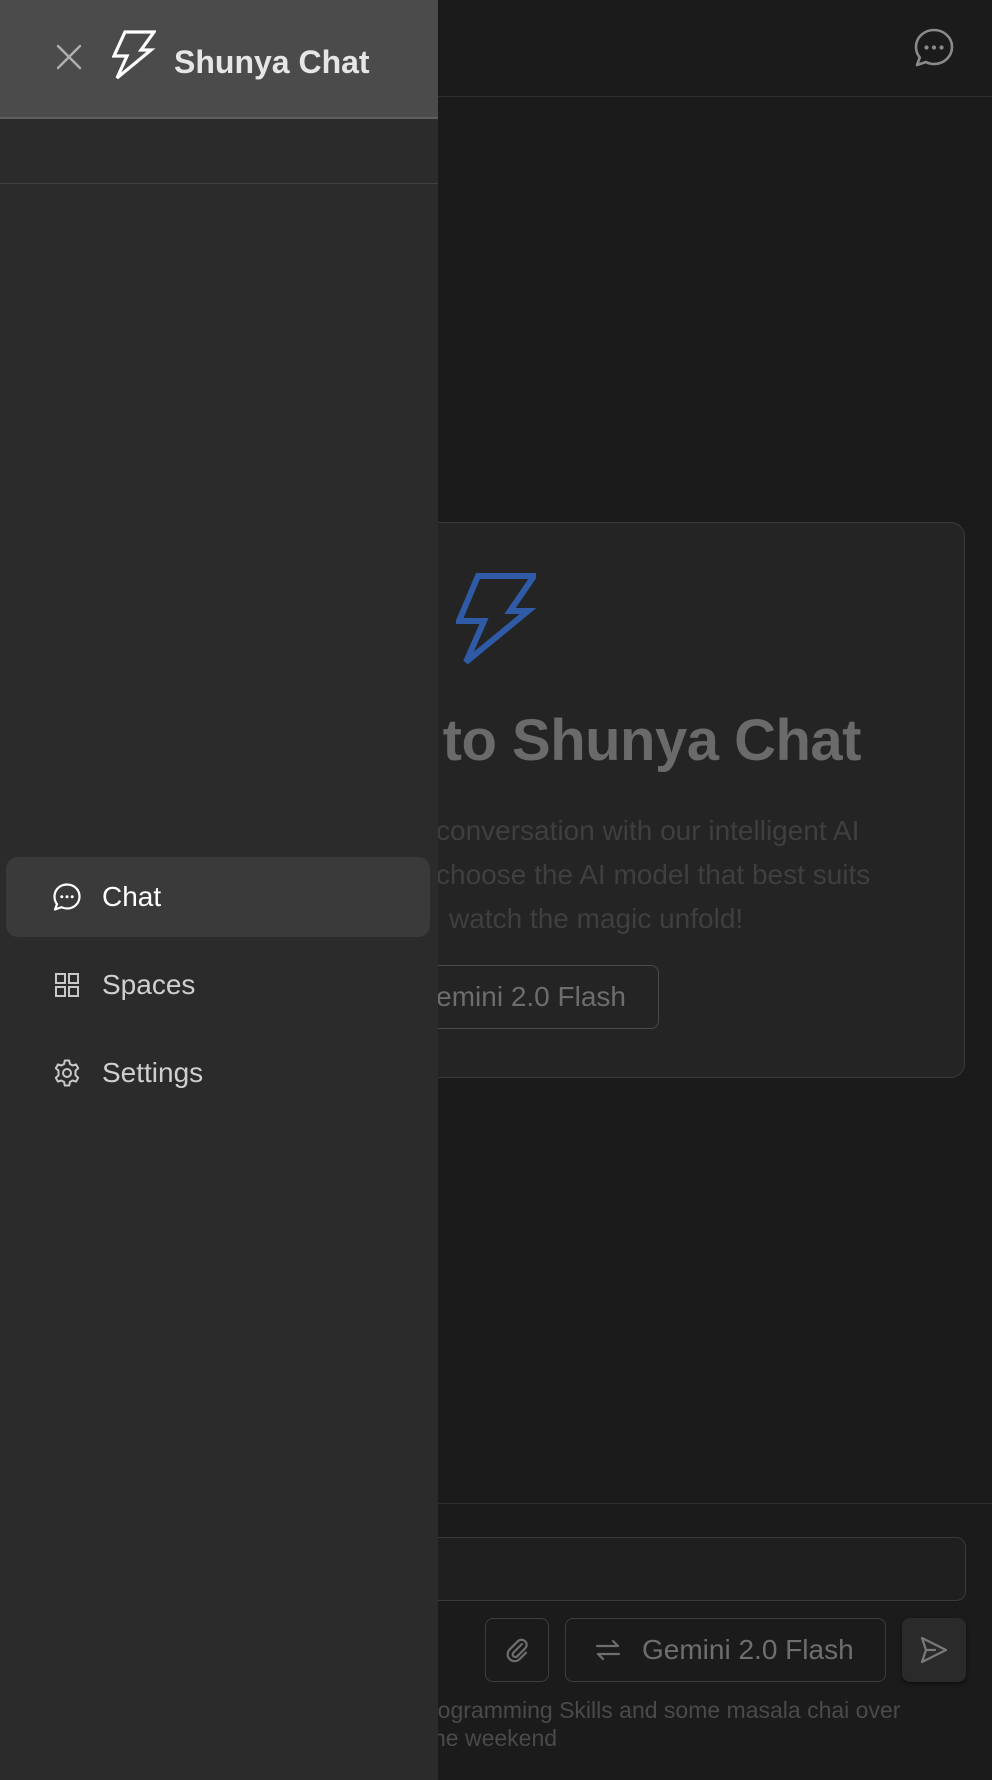  I want to click on attach-button, so click(517, 1650).